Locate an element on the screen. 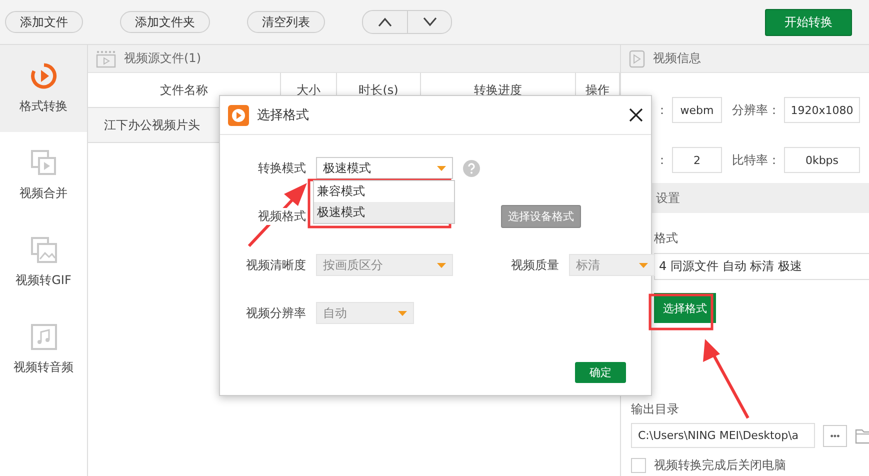 The width and height of the screenshot is (869, 476). column-header: 文件名称 is located at coordinates (184, 90).